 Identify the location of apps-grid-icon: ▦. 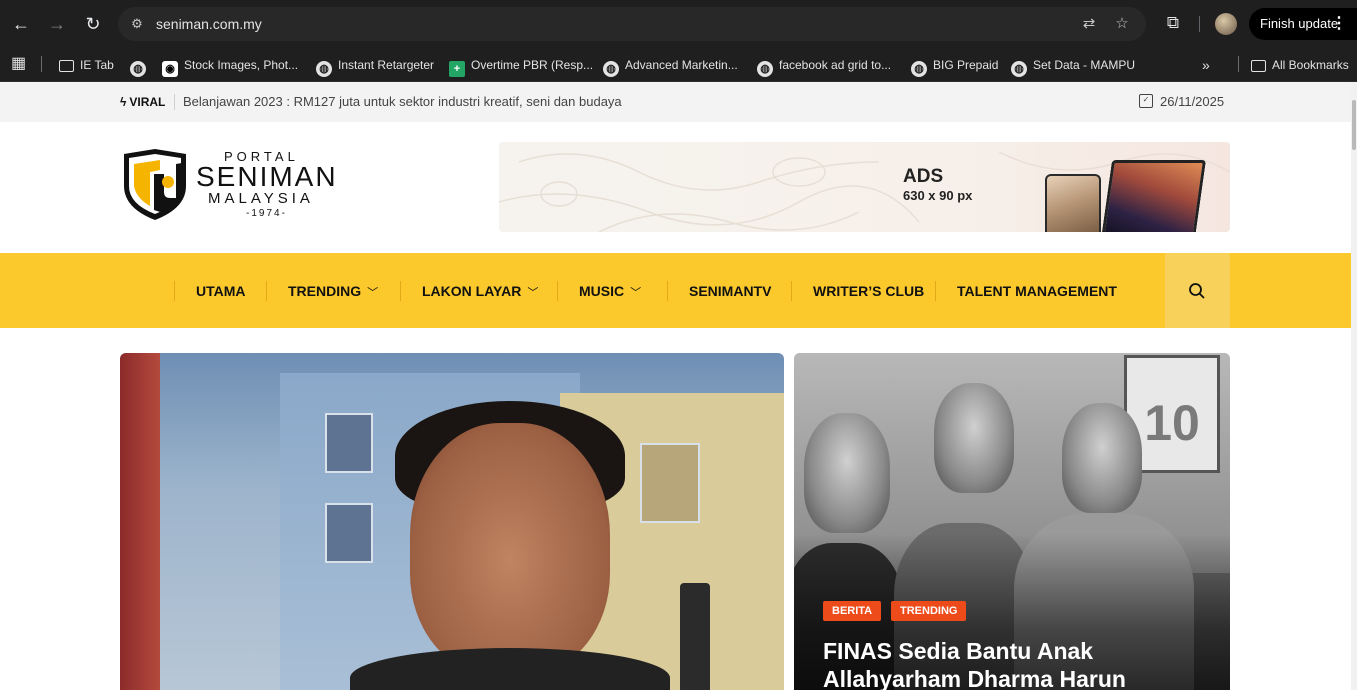
(21, 64).